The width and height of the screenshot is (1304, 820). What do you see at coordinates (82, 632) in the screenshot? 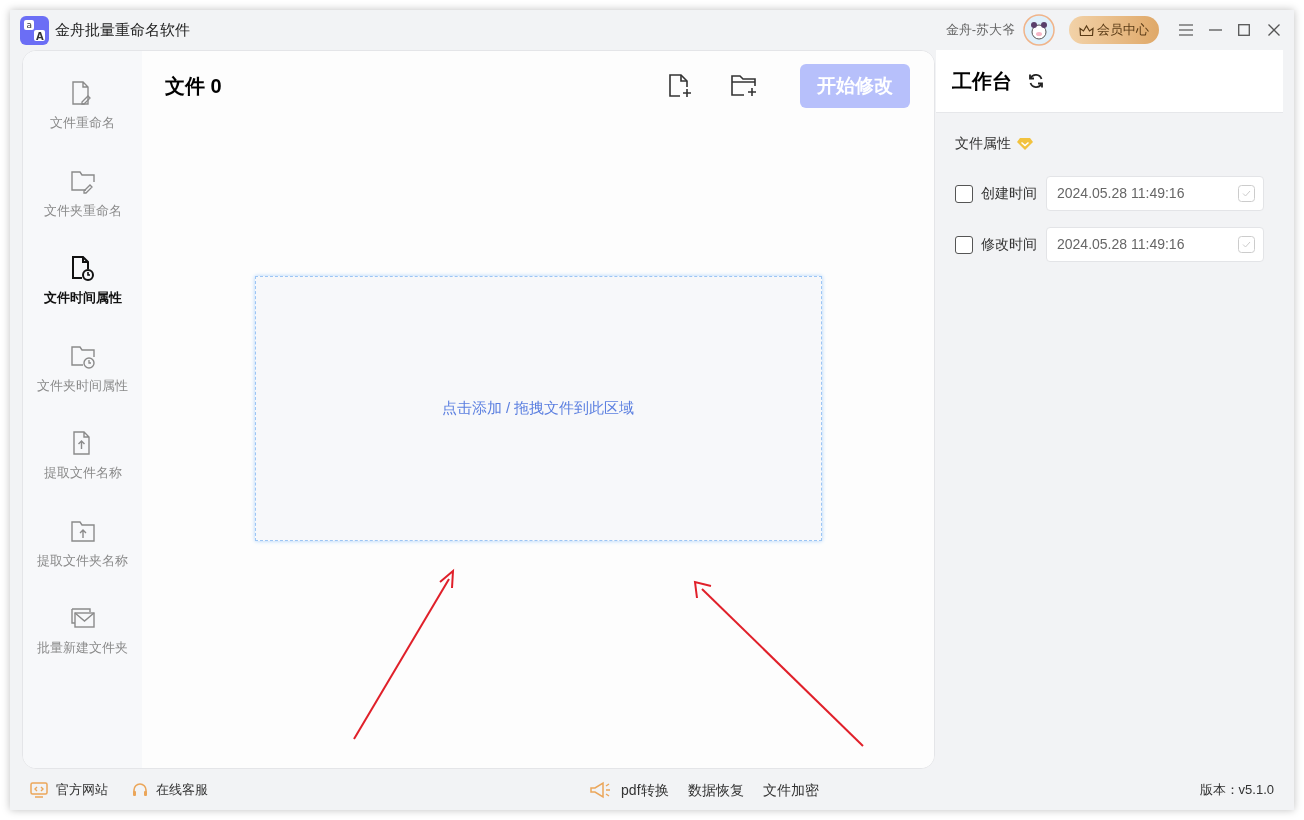
I see `sidebar-item: 批量新建文件夹` at bounding box center [82, 632].